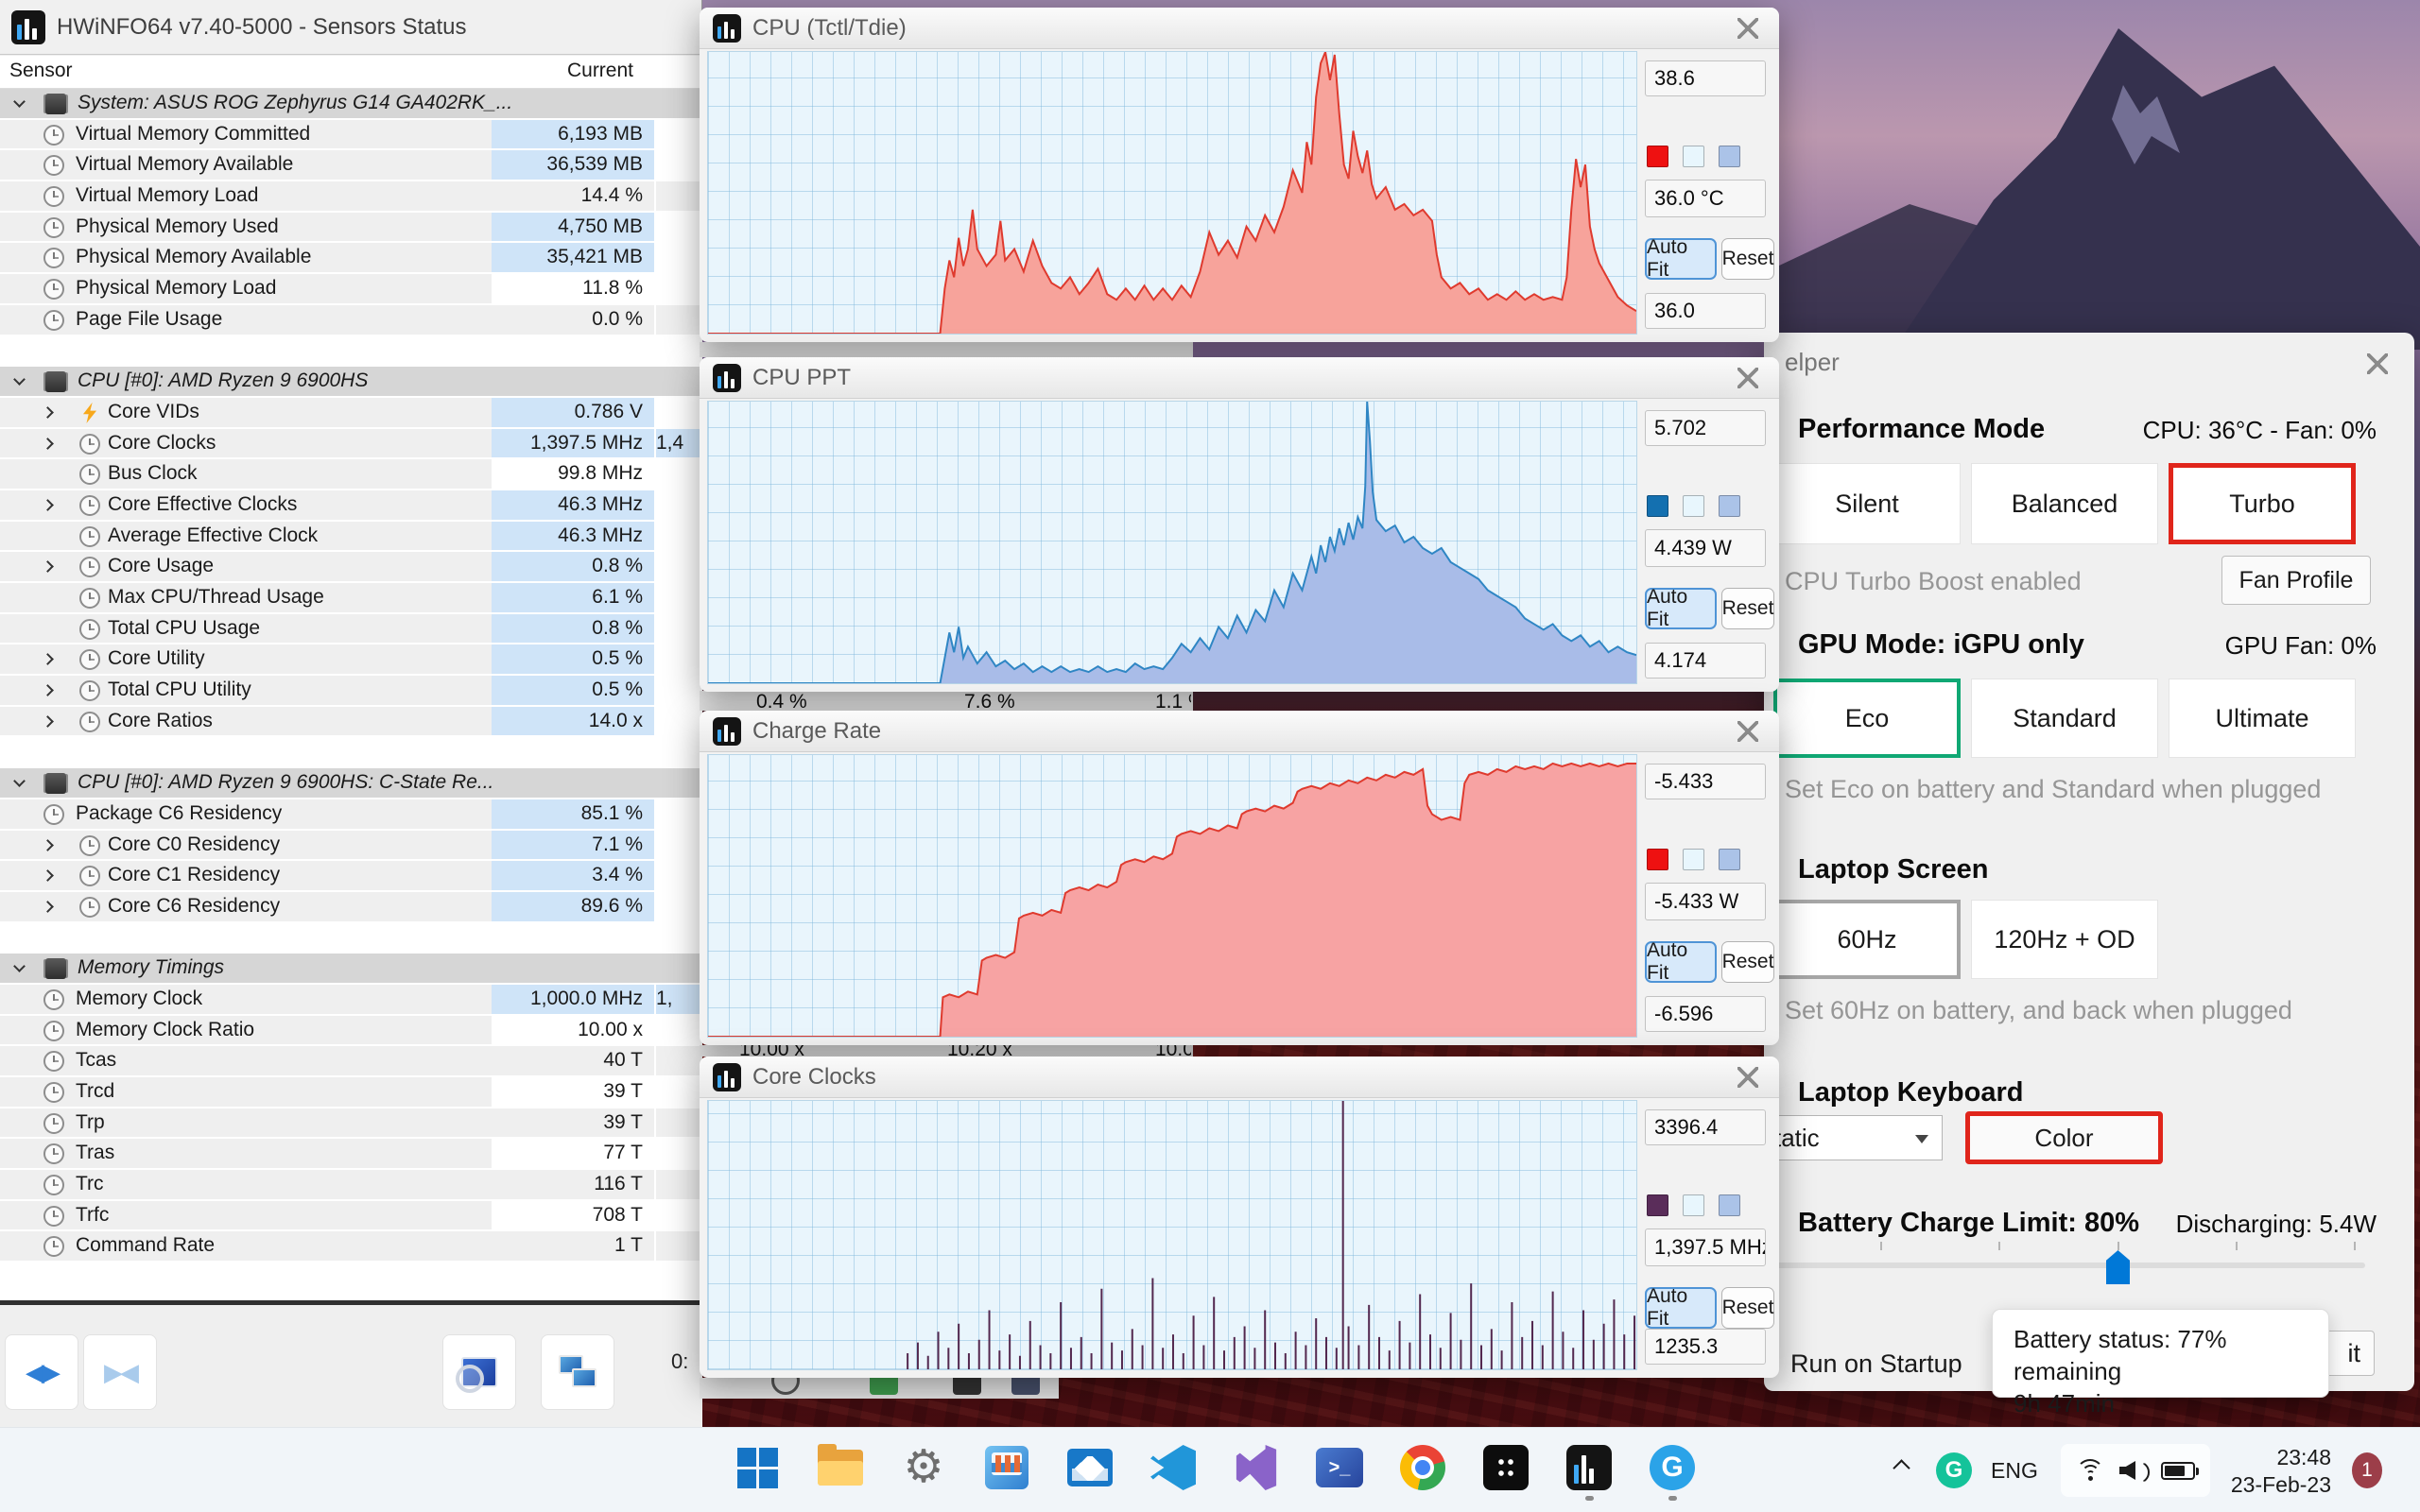  What do you see at coordinates (351, 846) in the screenshot?
I see `sensor-row: Core C0 Residency 7.1 %` at bounding box center [351, 846].